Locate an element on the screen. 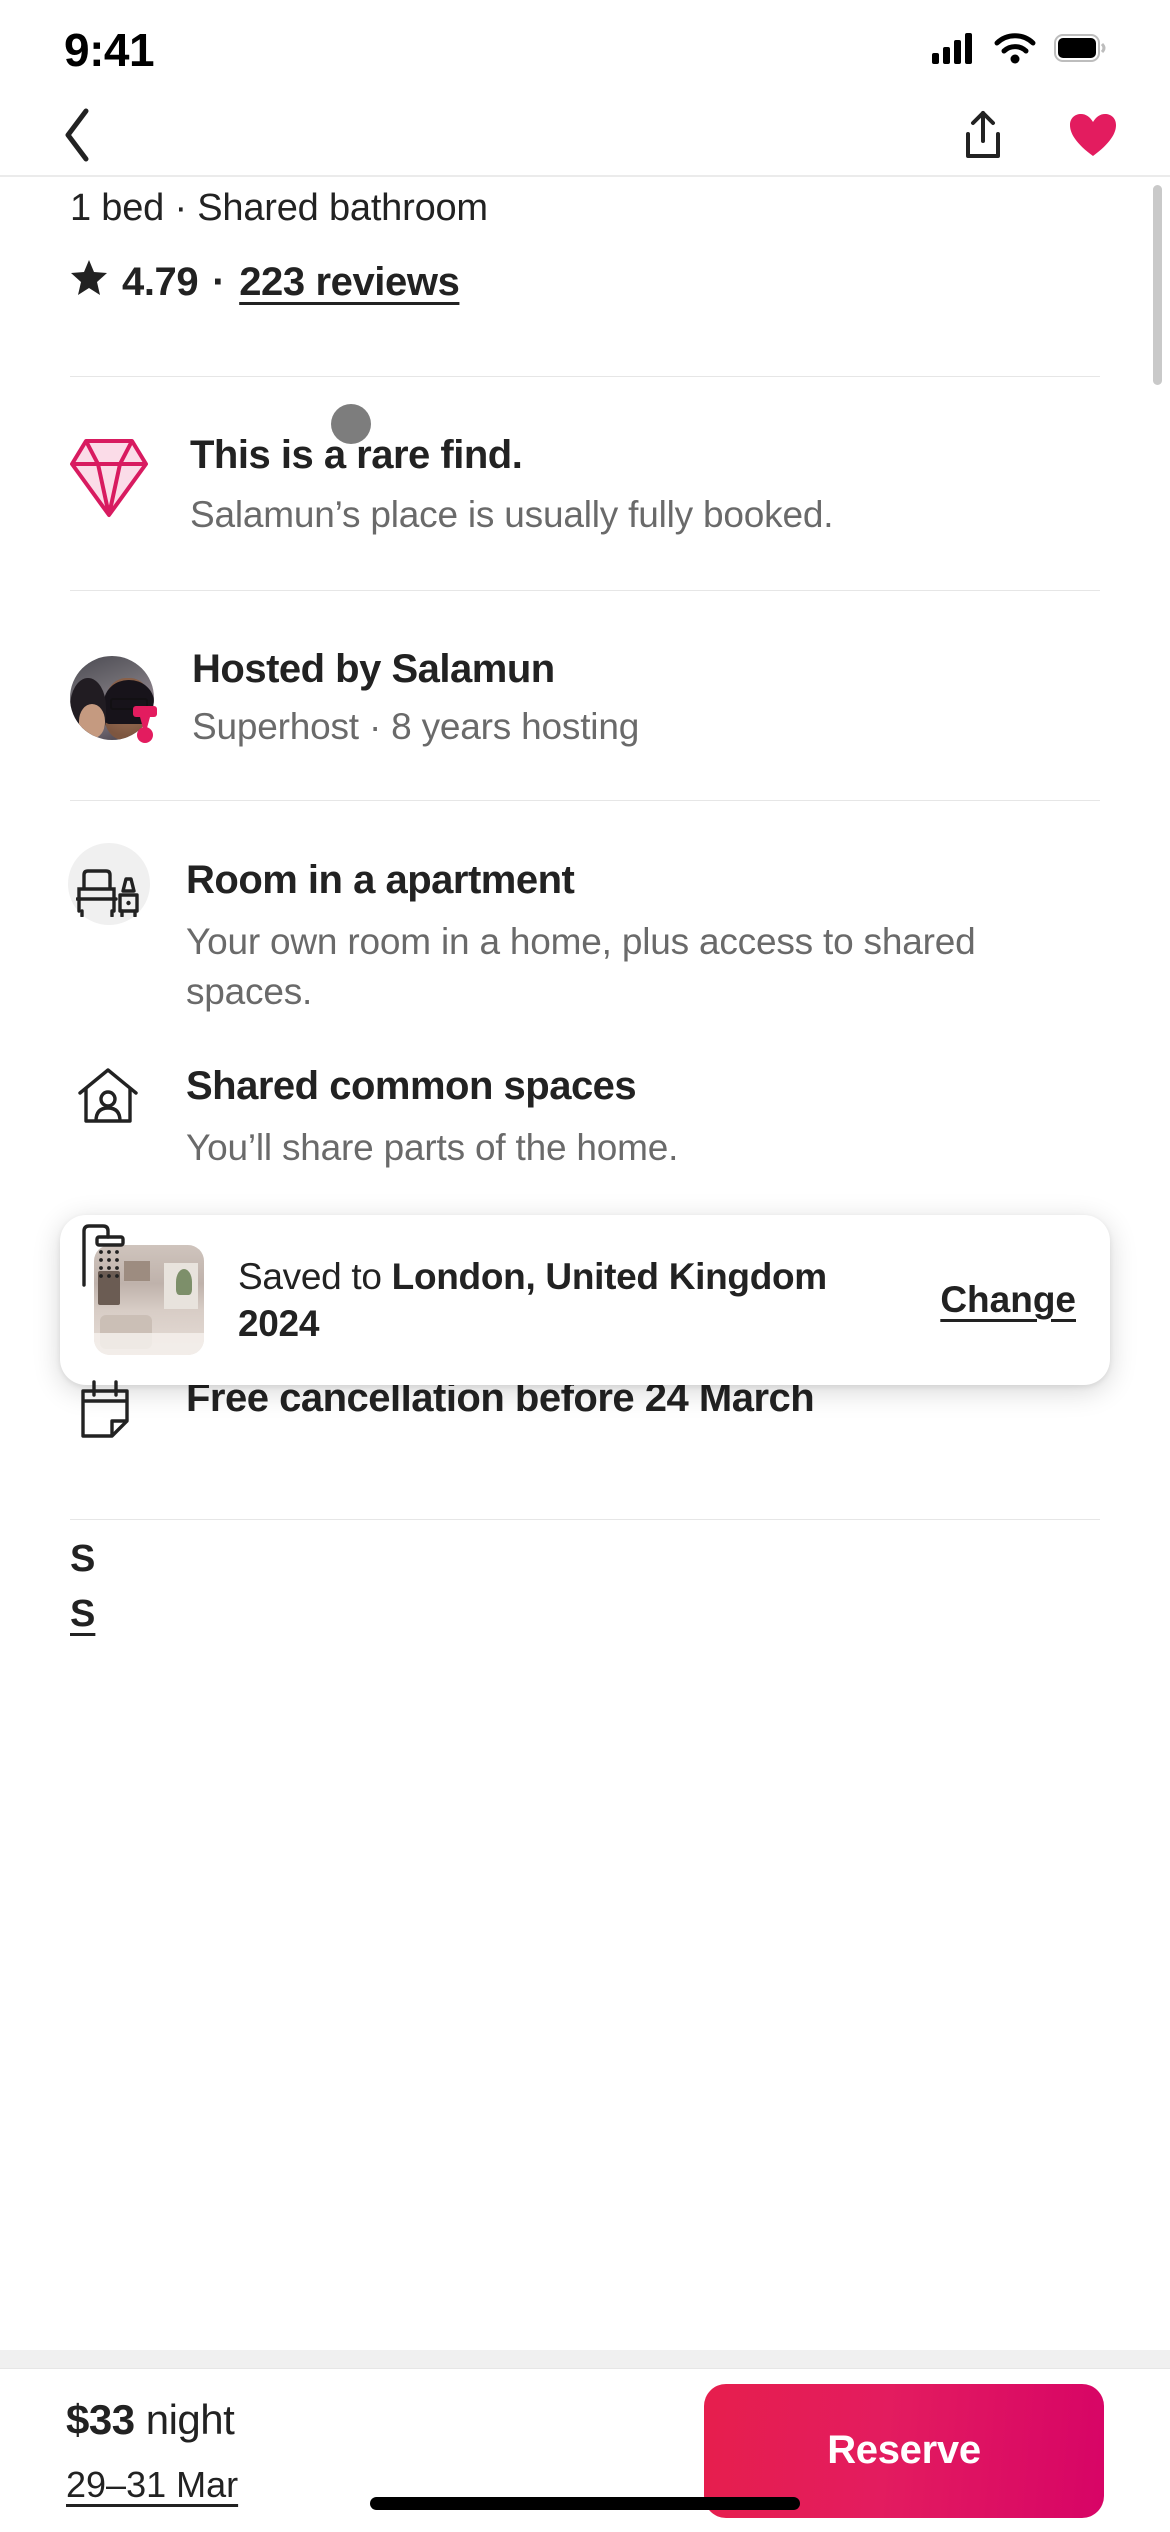 This screenshot has width=1170, height=2532. share-button is located at coordinates (983, 138).